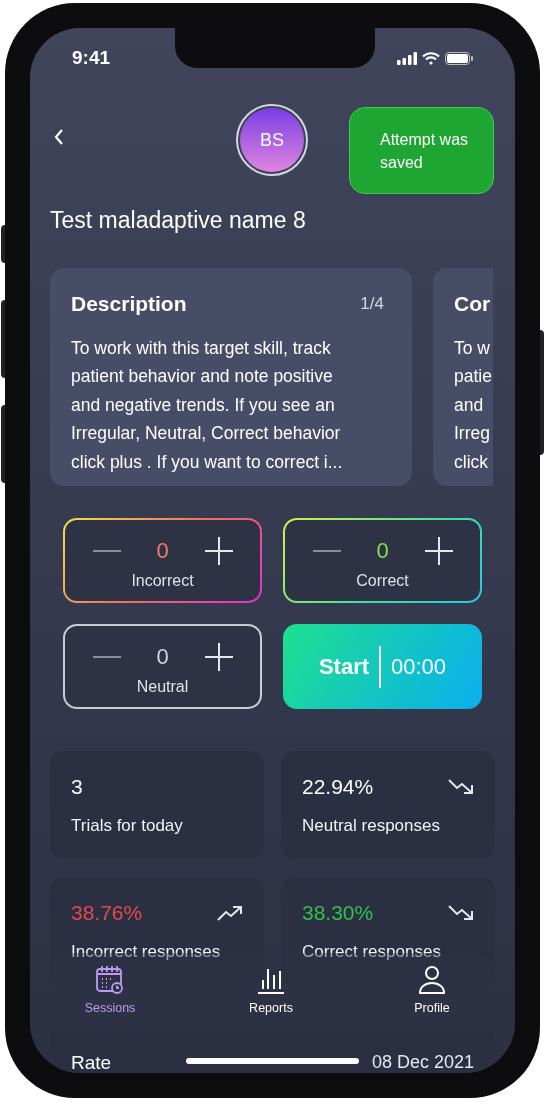  I want to click on card-title: Description, so click(129, 304).